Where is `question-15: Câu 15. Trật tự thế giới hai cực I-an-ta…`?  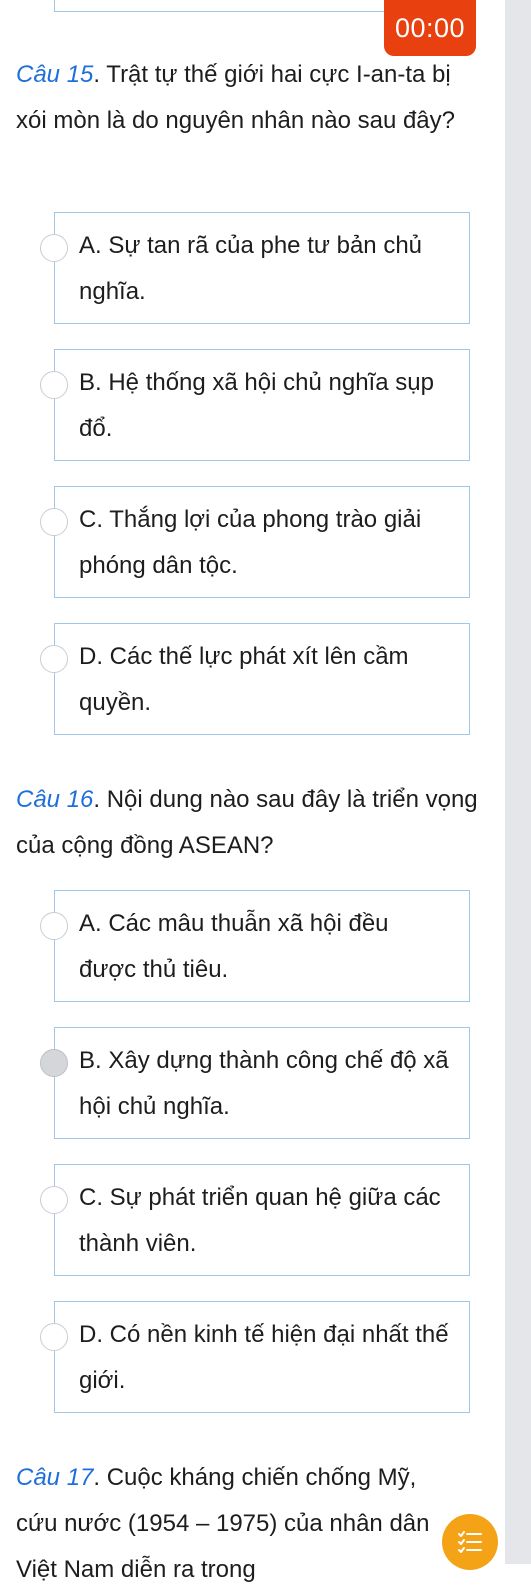 question-15: Câu 15. Trật tự thế giới hai cực I-an-ta… is located at coordinates (251, 98).